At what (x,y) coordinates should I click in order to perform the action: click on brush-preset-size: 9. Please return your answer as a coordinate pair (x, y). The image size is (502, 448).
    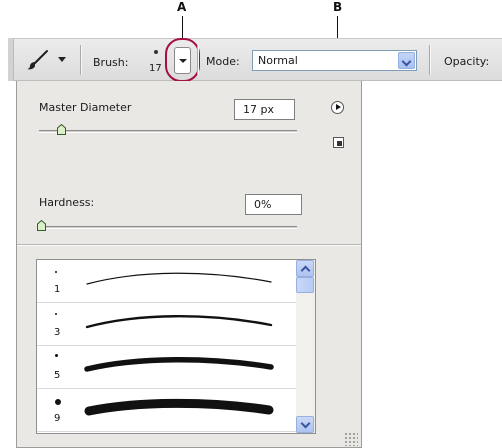
    Looking at the image, I should click on (57, 418).